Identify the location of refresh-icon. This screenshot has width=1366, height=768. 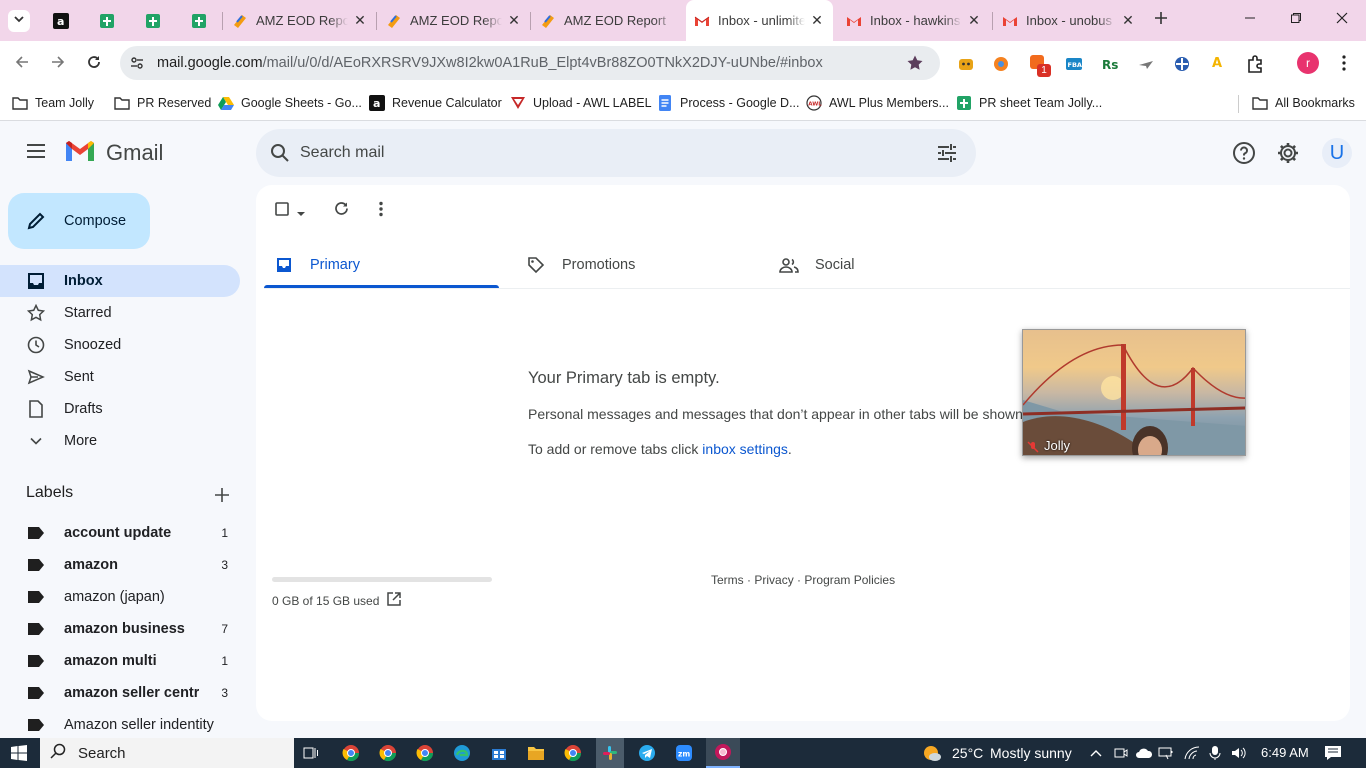
(341, 211).